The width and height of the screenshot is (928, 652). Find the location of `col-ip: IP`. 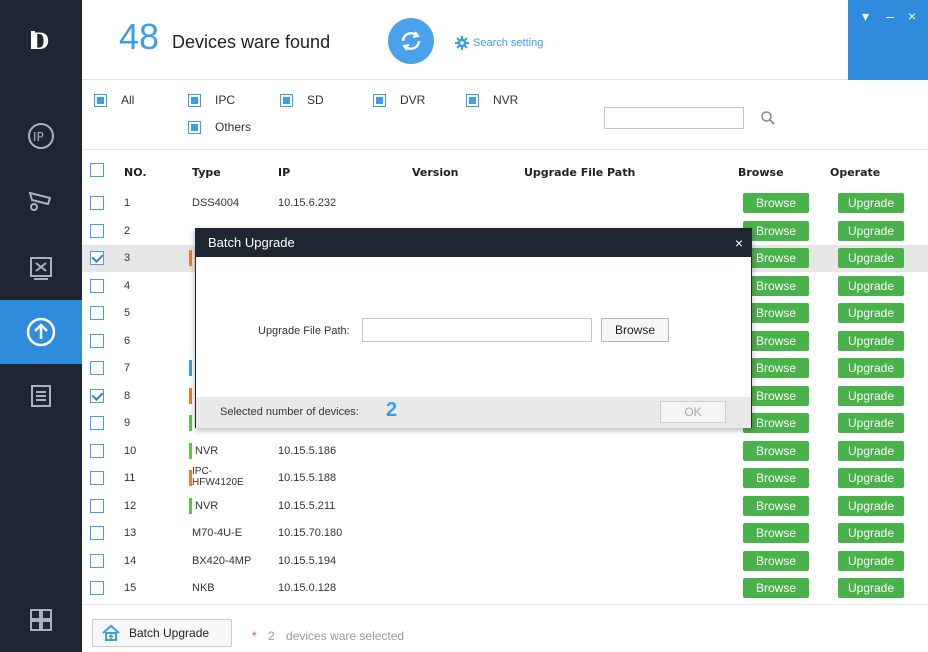

col-ip: IP is located at coordinates (284, 172).